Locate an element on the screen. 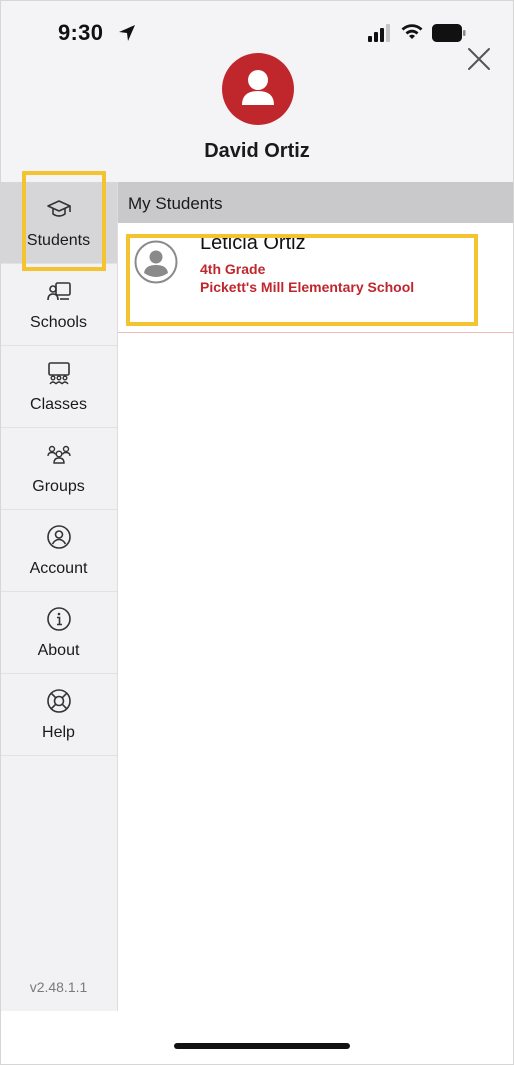  info-icon is located at coordinates (59, 619).